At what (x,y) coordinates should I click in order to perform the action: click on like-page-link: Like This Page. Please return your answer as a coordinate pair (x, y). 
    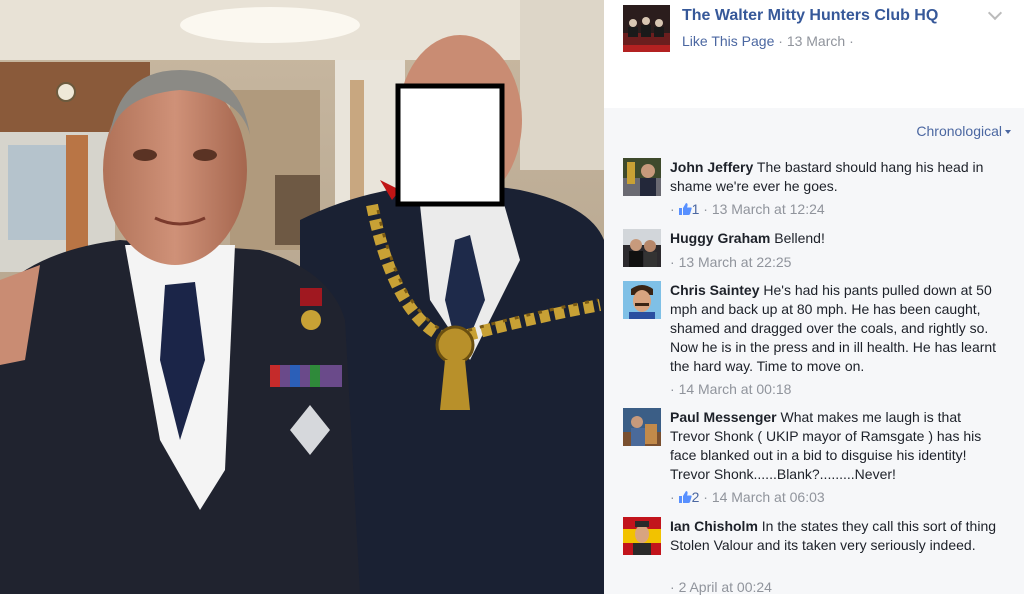
    Looking at the image, I should click on (728, 41).